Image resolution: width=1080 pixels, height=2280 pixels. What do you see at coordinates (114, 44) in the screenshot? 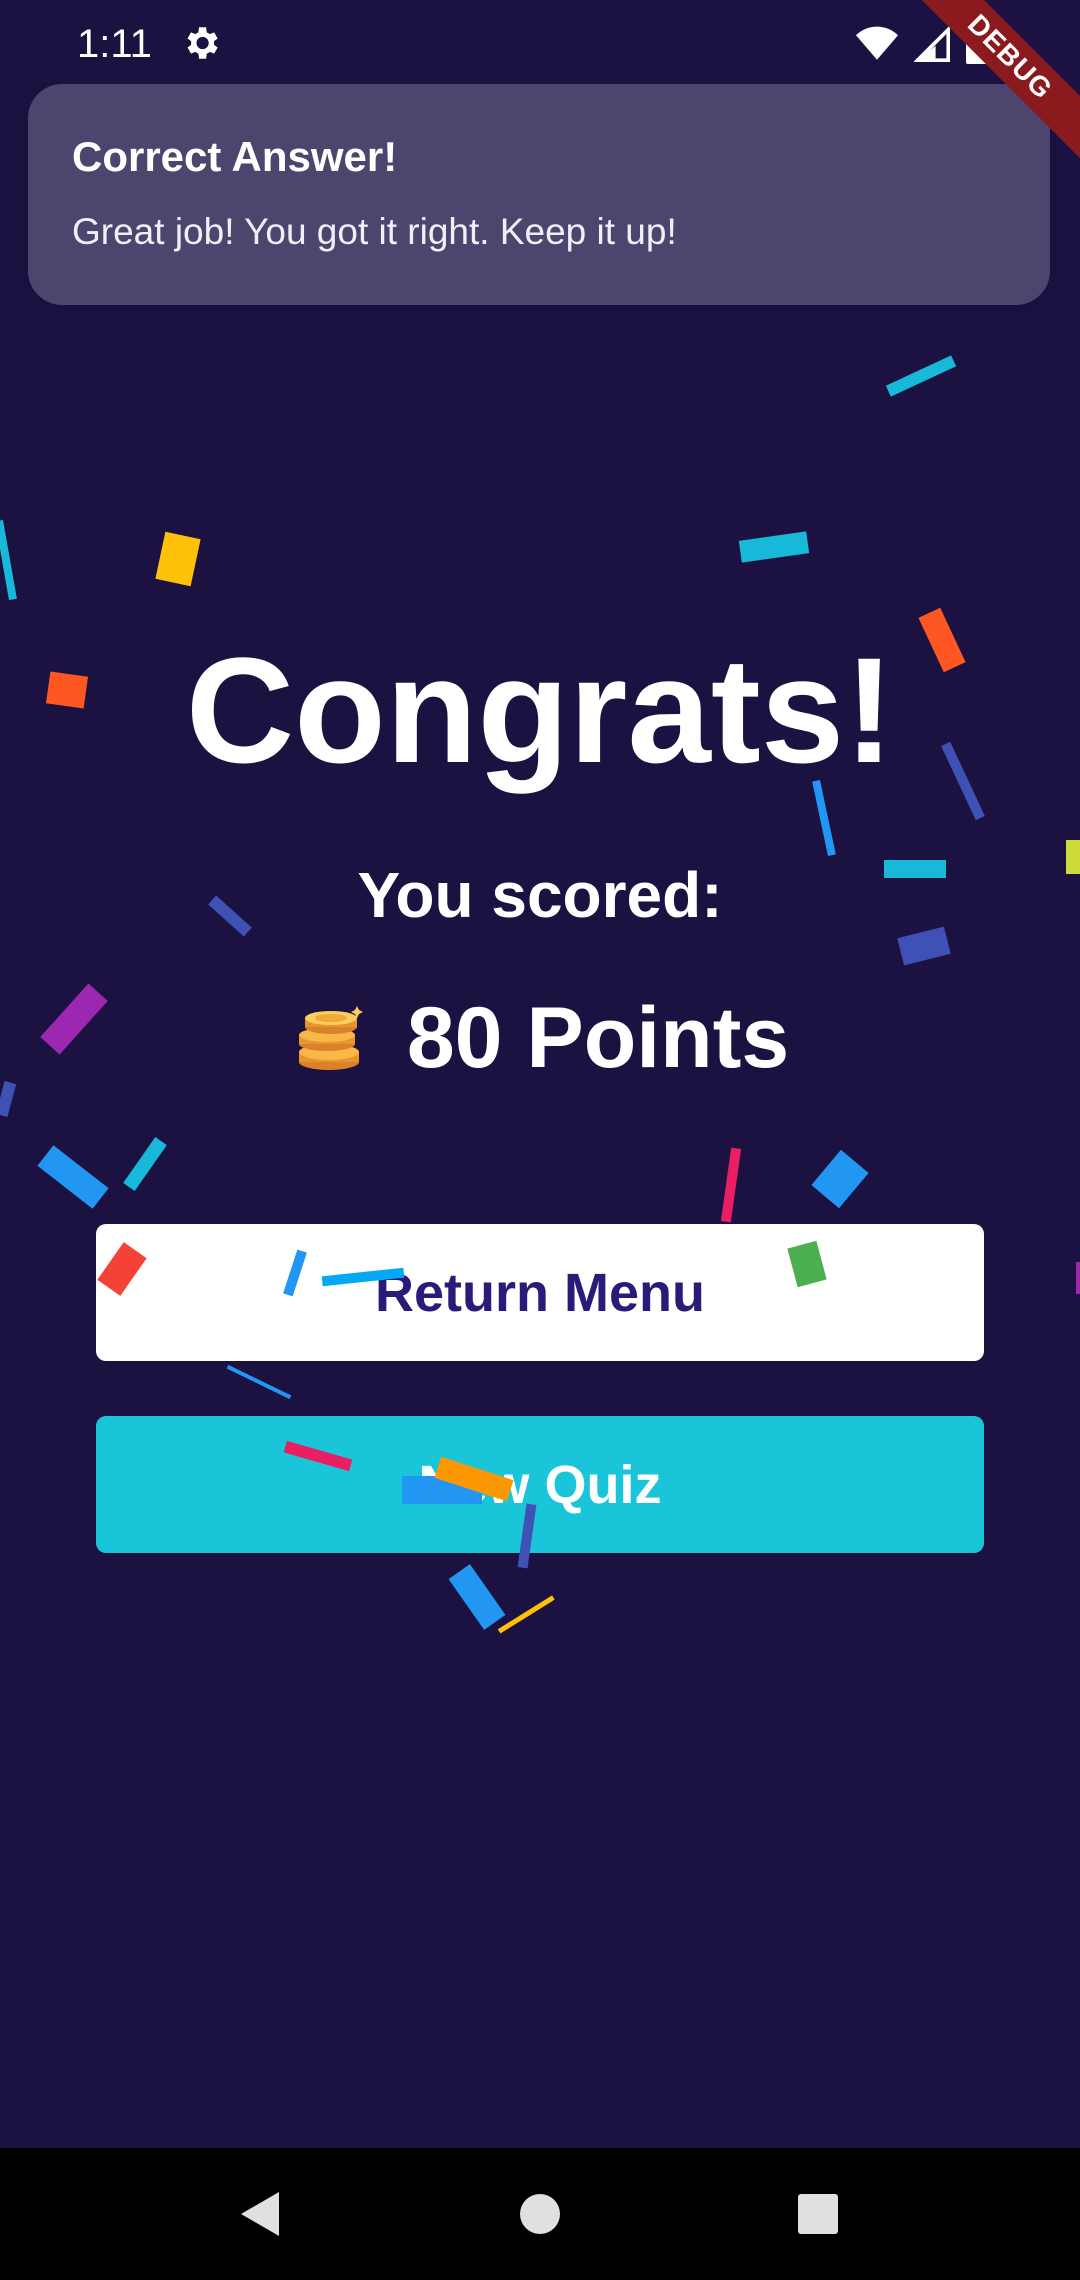
I see `status-time: 1:11` at bounding box center [114, 44].